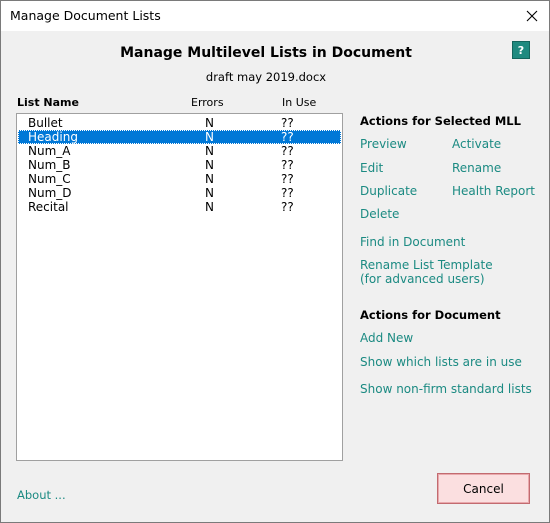 This screenshot has height=523, width=550. I want to click on window-title: Manage Document Lists, so click(85, 15).